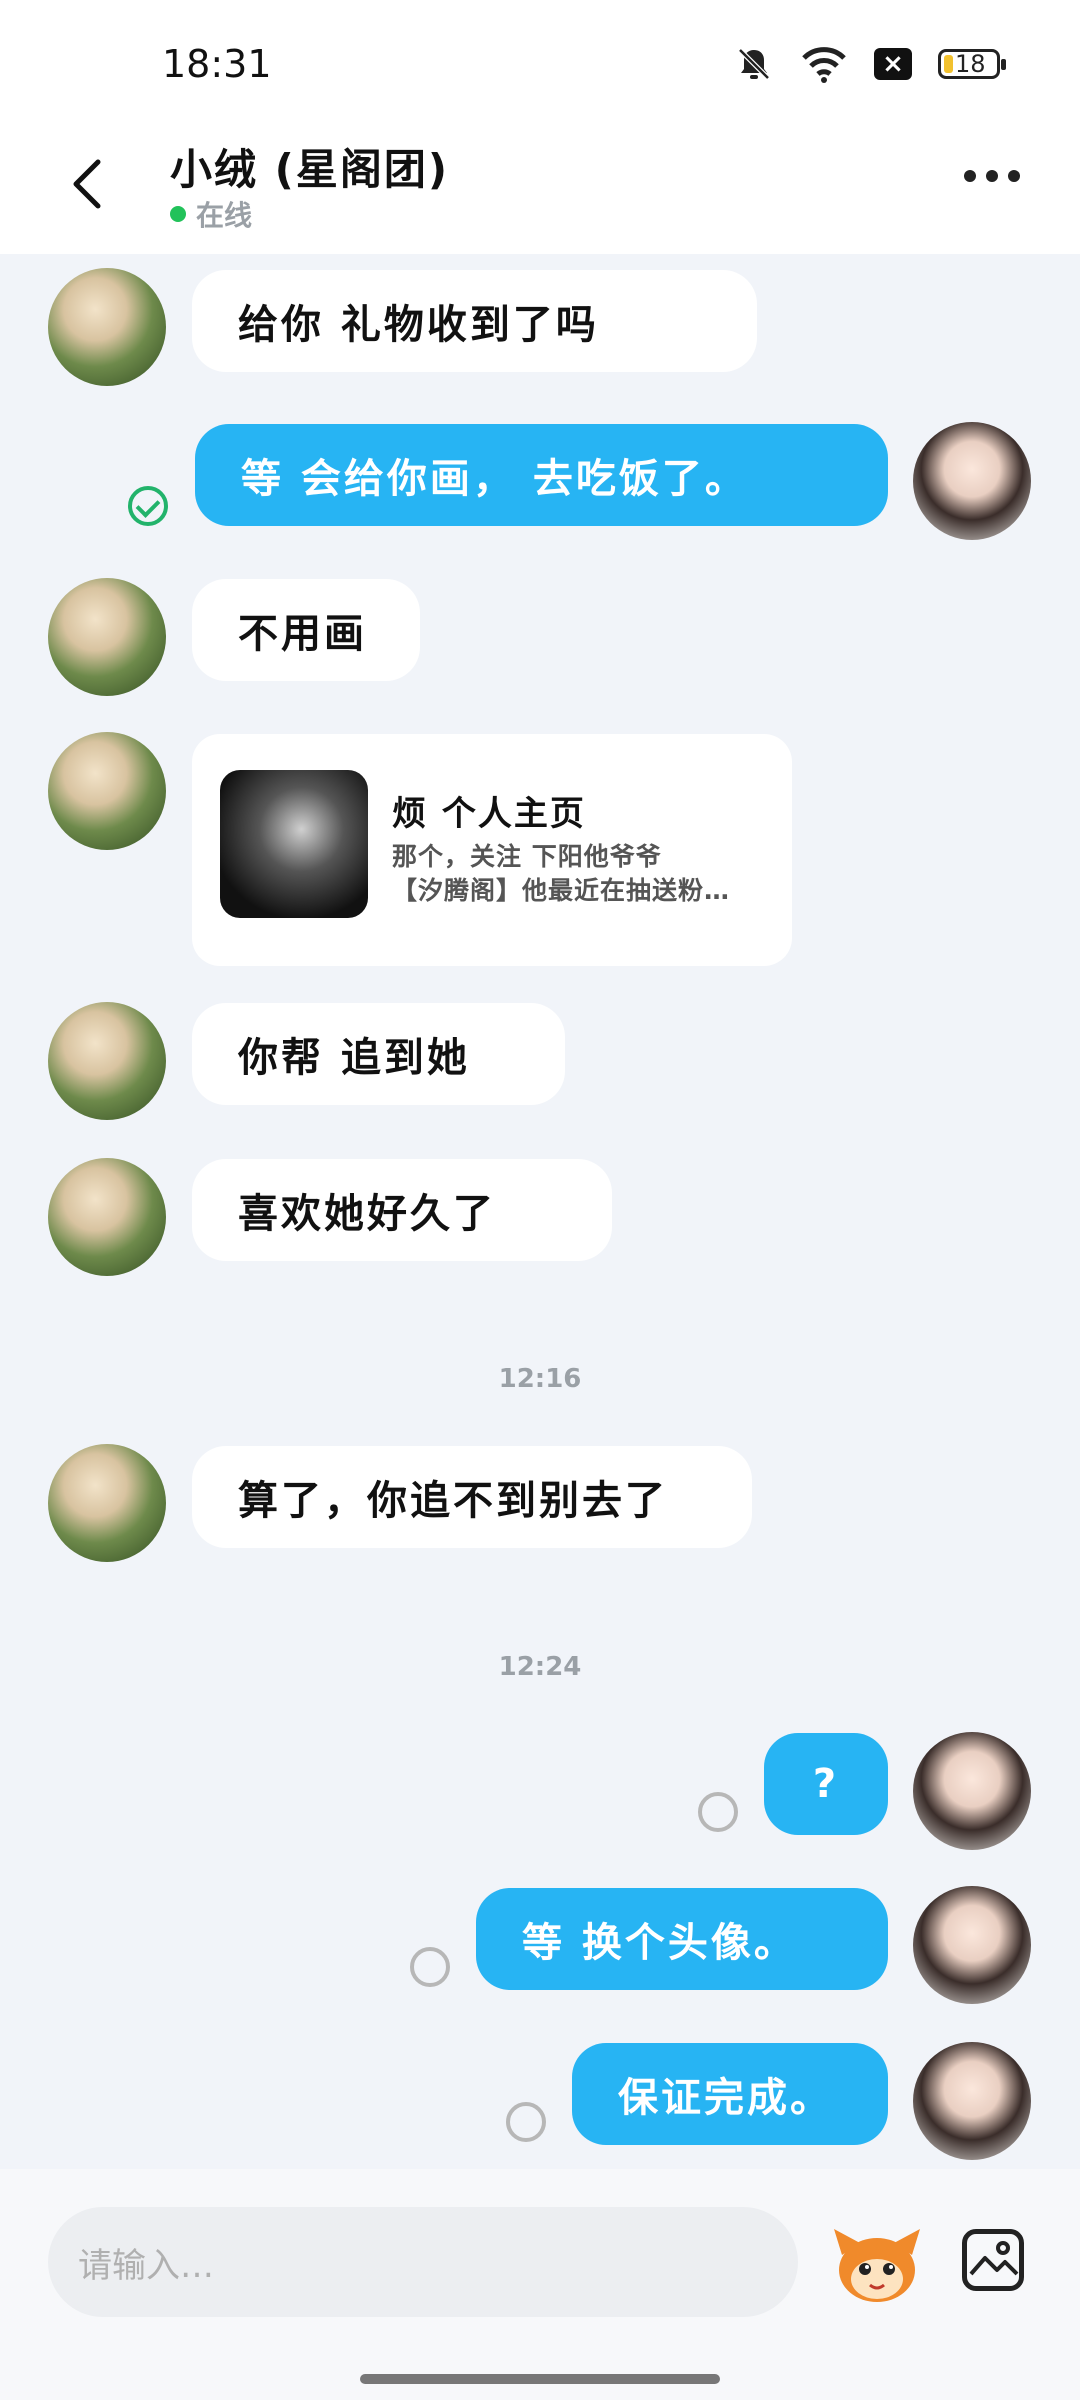  I want to click on message-bubble-incoming: 算了，你追不到别去了, so click(472, 1497).